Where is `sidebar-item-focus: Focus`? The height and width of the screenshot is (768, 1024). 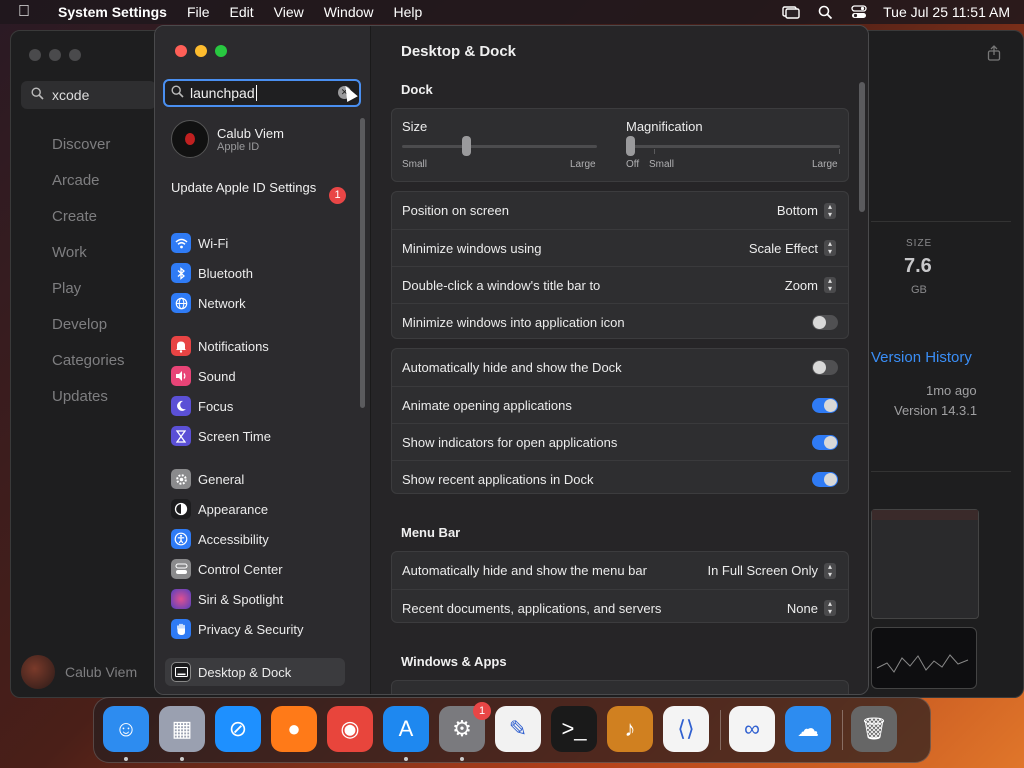 sidebar-item-focus: Focus is located at coordinates (261, 406).